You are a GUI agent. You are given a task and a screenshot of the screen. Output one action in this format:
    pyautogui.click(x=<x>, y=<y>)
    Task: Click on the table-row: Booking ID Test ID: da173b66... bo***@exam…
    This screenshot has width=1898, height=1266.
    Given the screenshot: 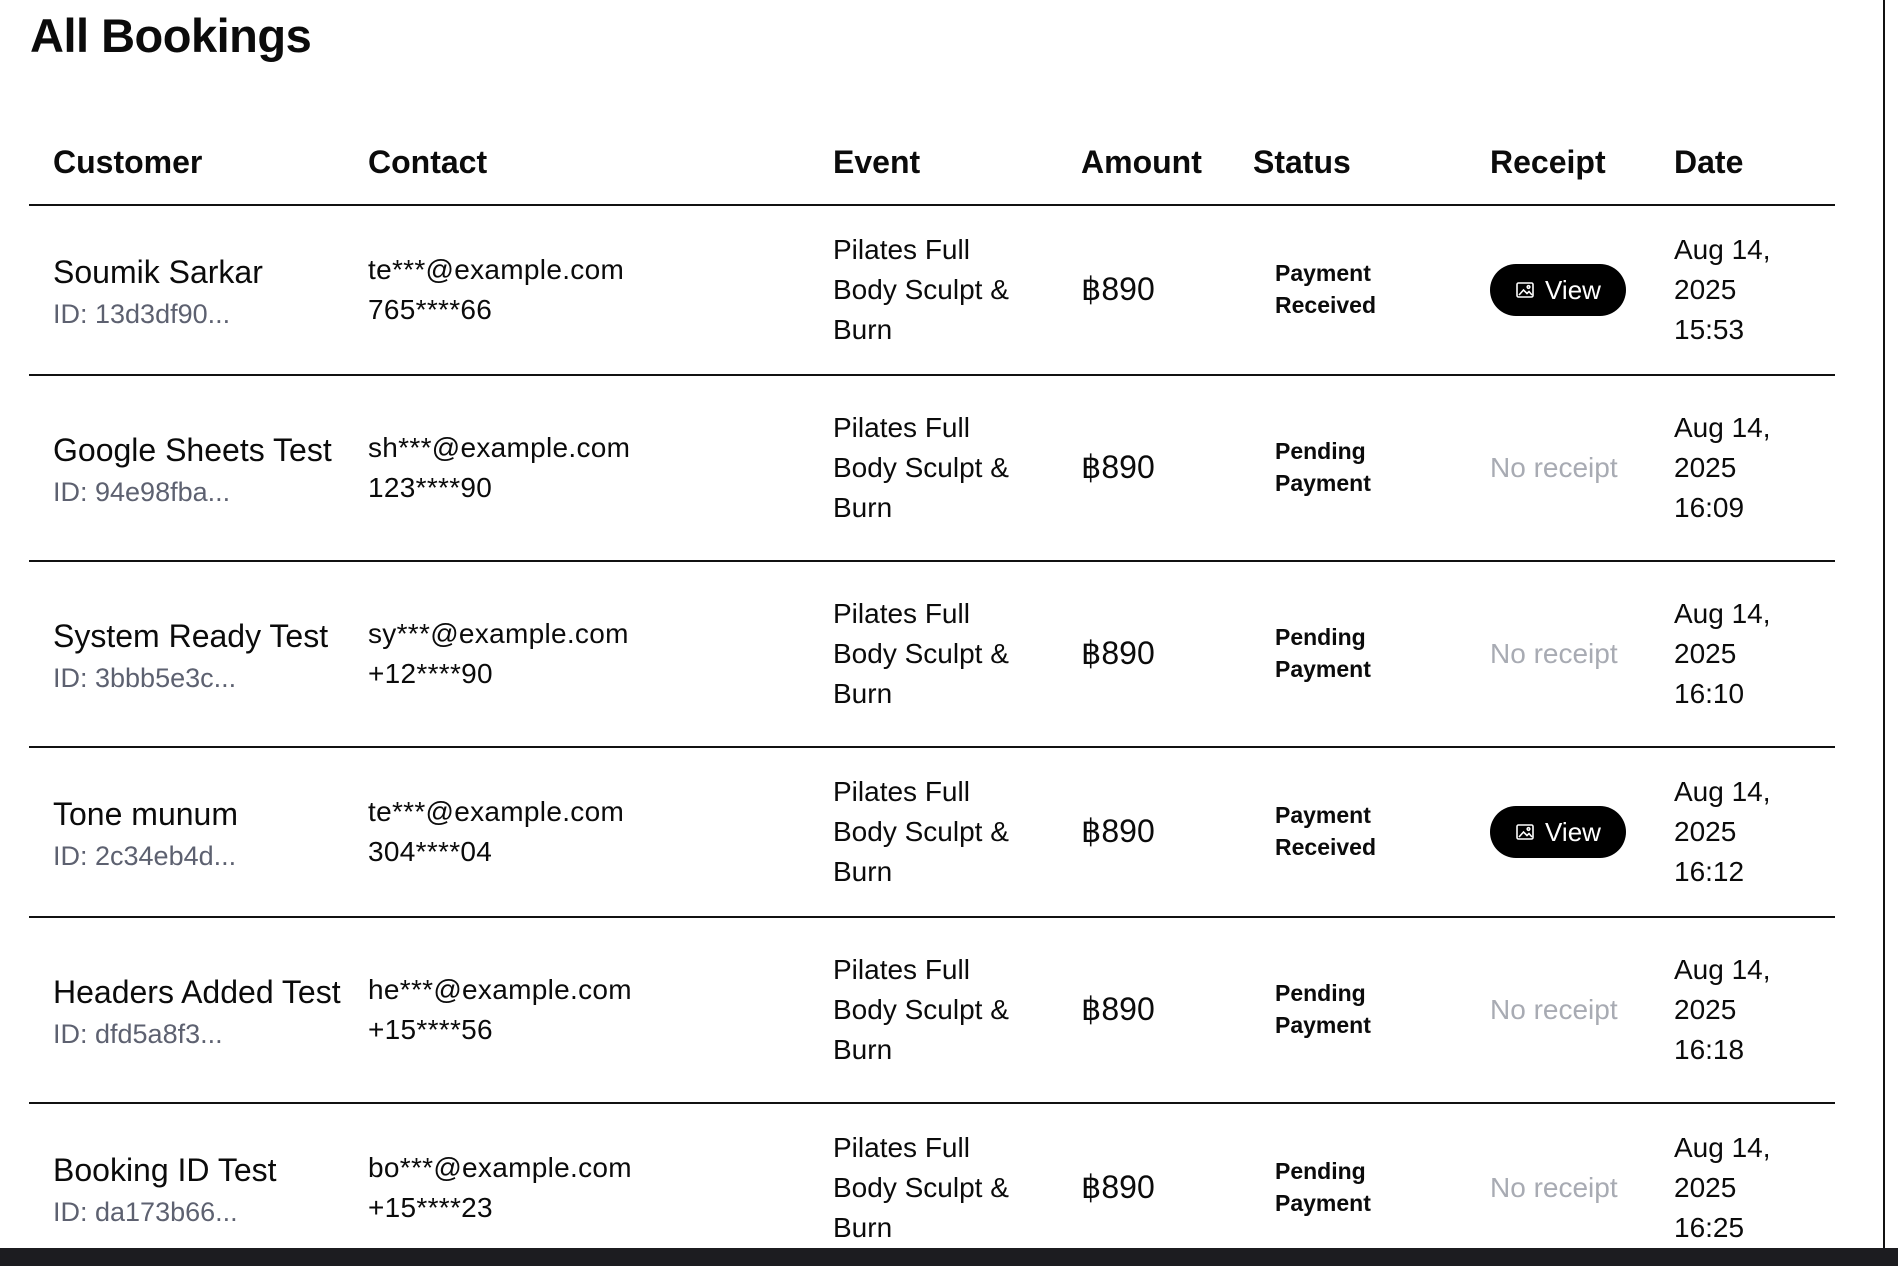 What is the action you would take?
    pyautogui.click(x=932, y=1184)
    